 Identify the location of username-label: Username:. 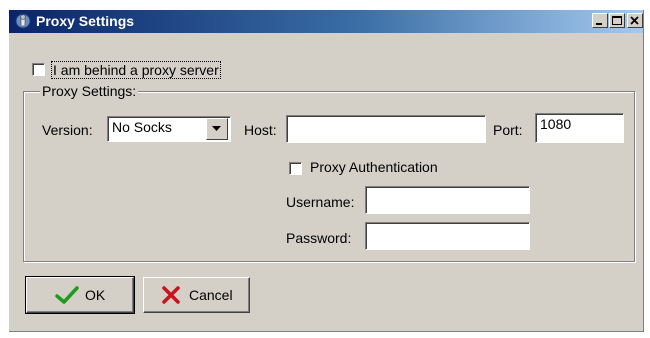
(320, 202).